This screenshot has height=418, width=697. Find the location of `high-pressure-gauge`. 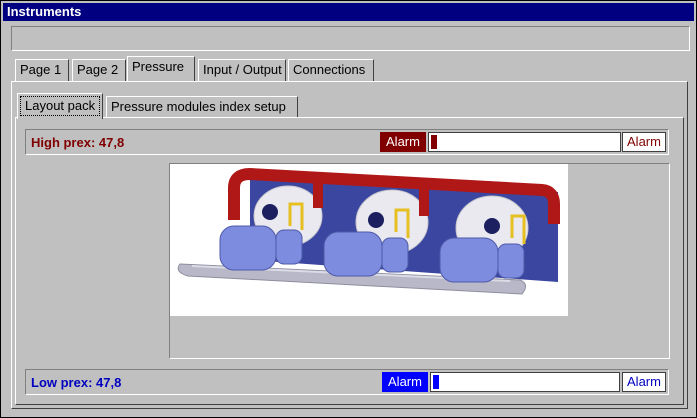

high-pressure-gauge is located at coordinates (524, 142).